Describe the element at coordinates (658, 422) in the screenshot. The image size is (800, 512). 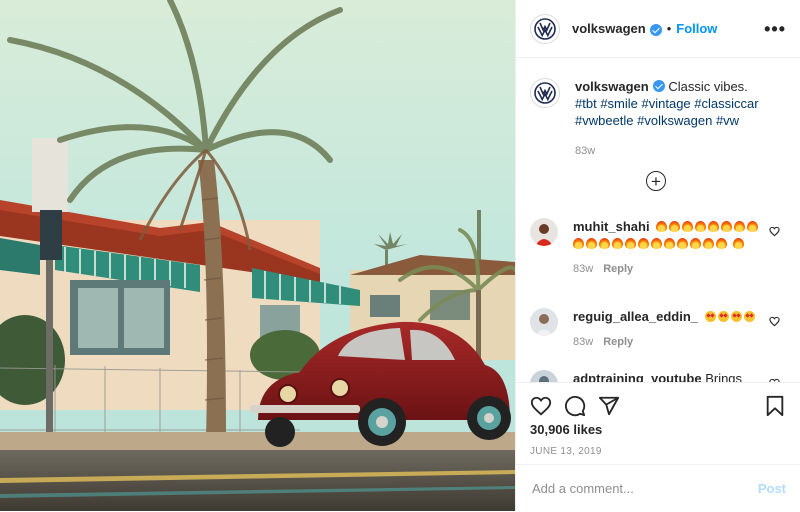
I see `post-actions: 30,906 likes JUNE 13, 2019` at that location.